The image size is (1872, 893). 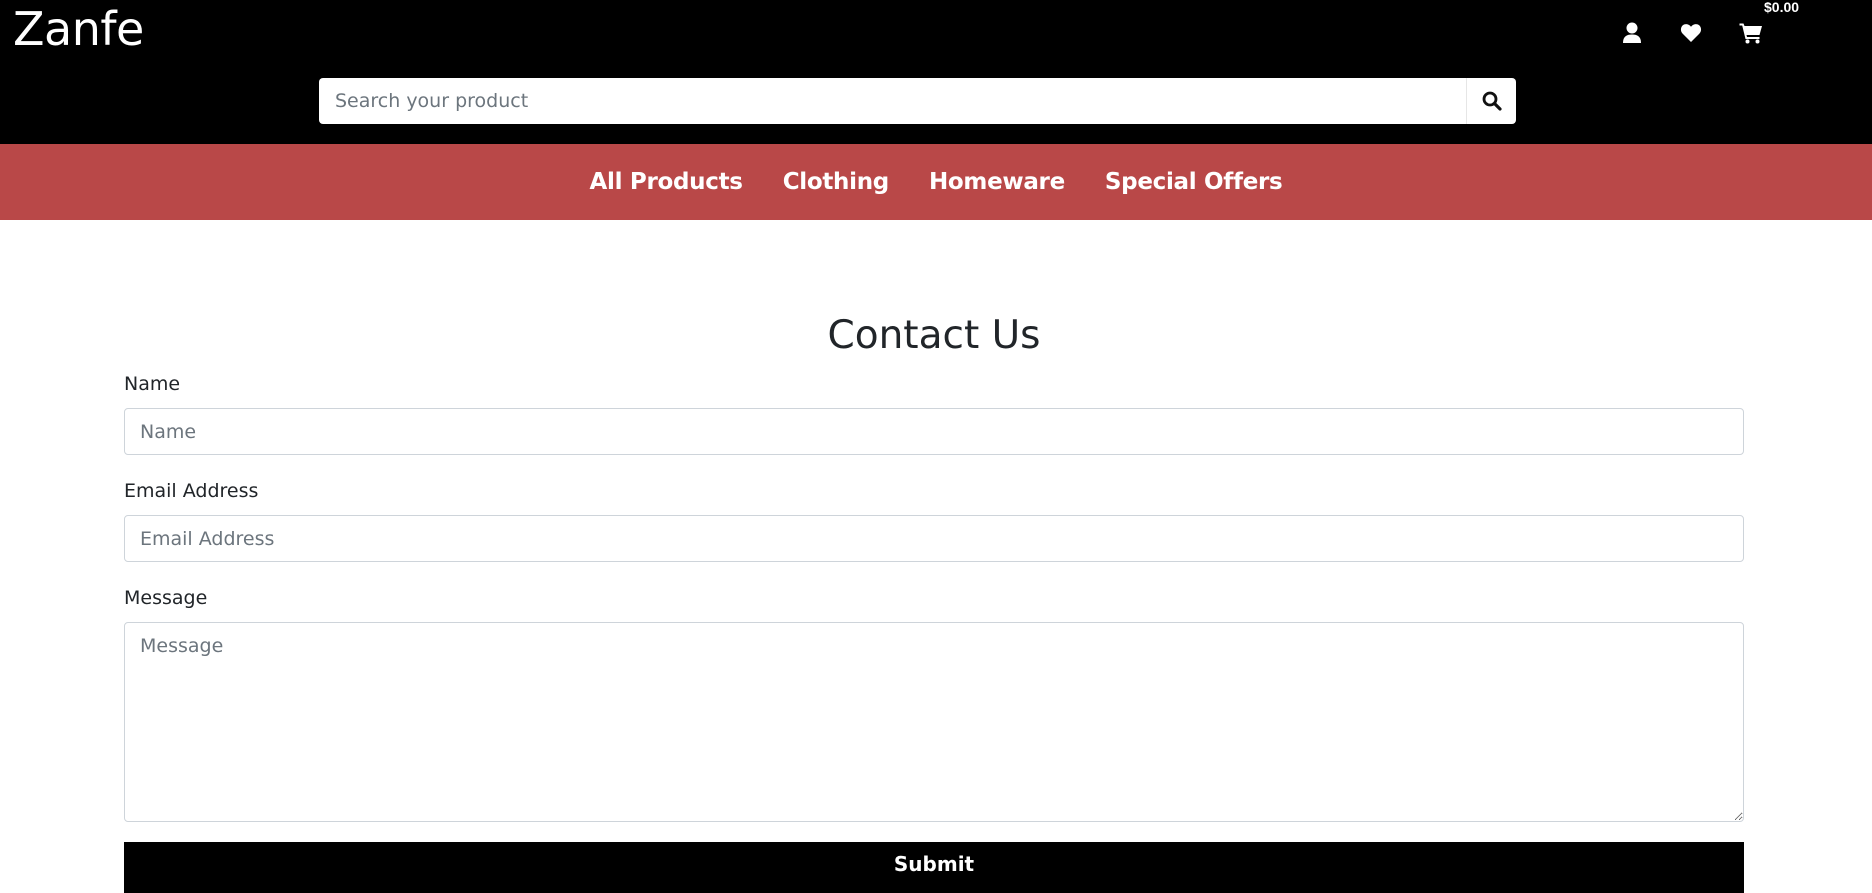 What do you see at coordinates (892, 101) in the screenshot?
I see `search-input` at bounding box center [892, 101].